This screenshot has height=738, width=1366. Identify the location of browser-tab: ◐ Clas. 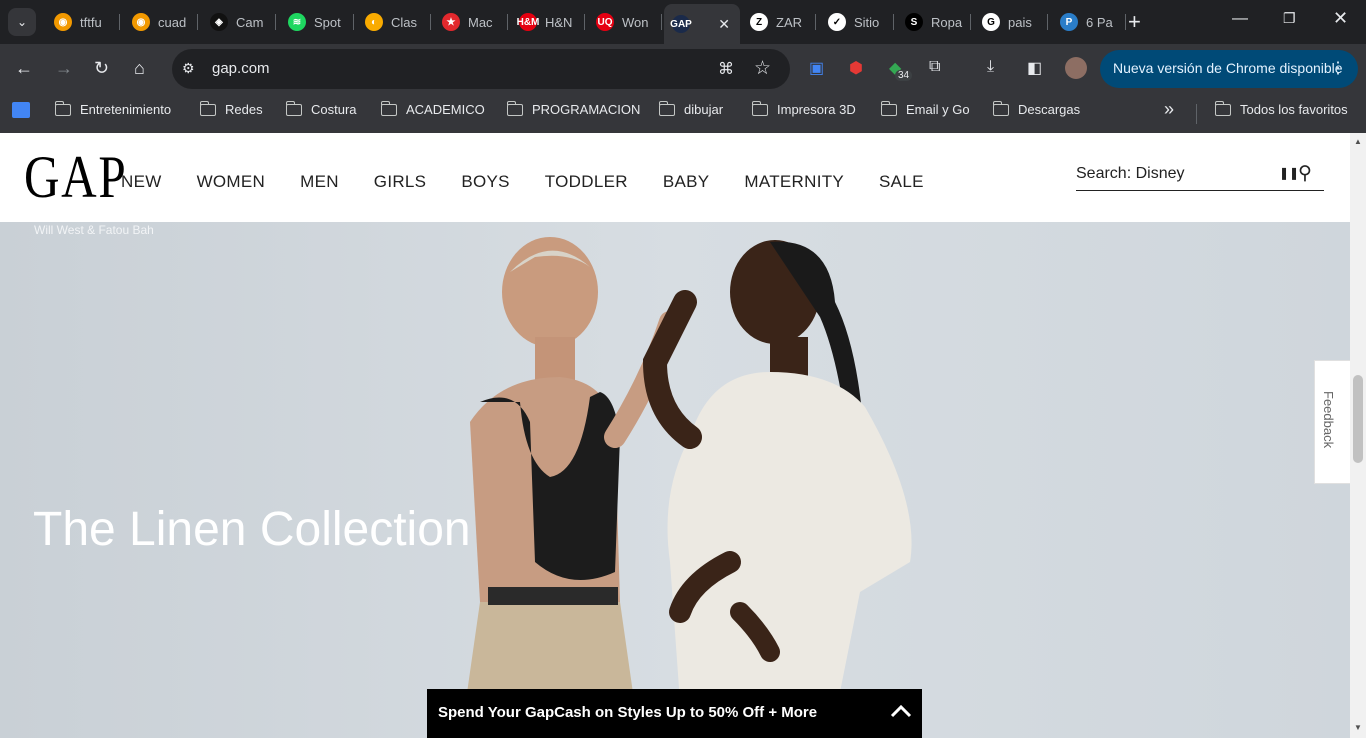
(394, 22).